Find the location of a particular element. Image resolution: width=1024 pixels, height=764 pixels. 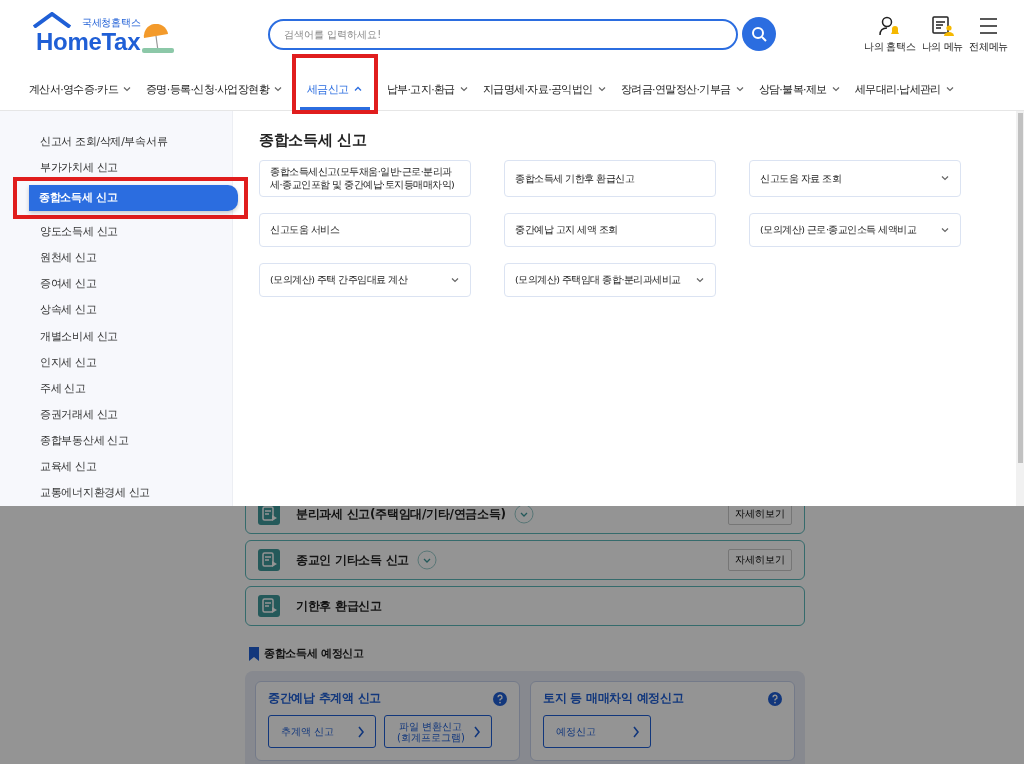

search-button is located at coordinates (759, 34).